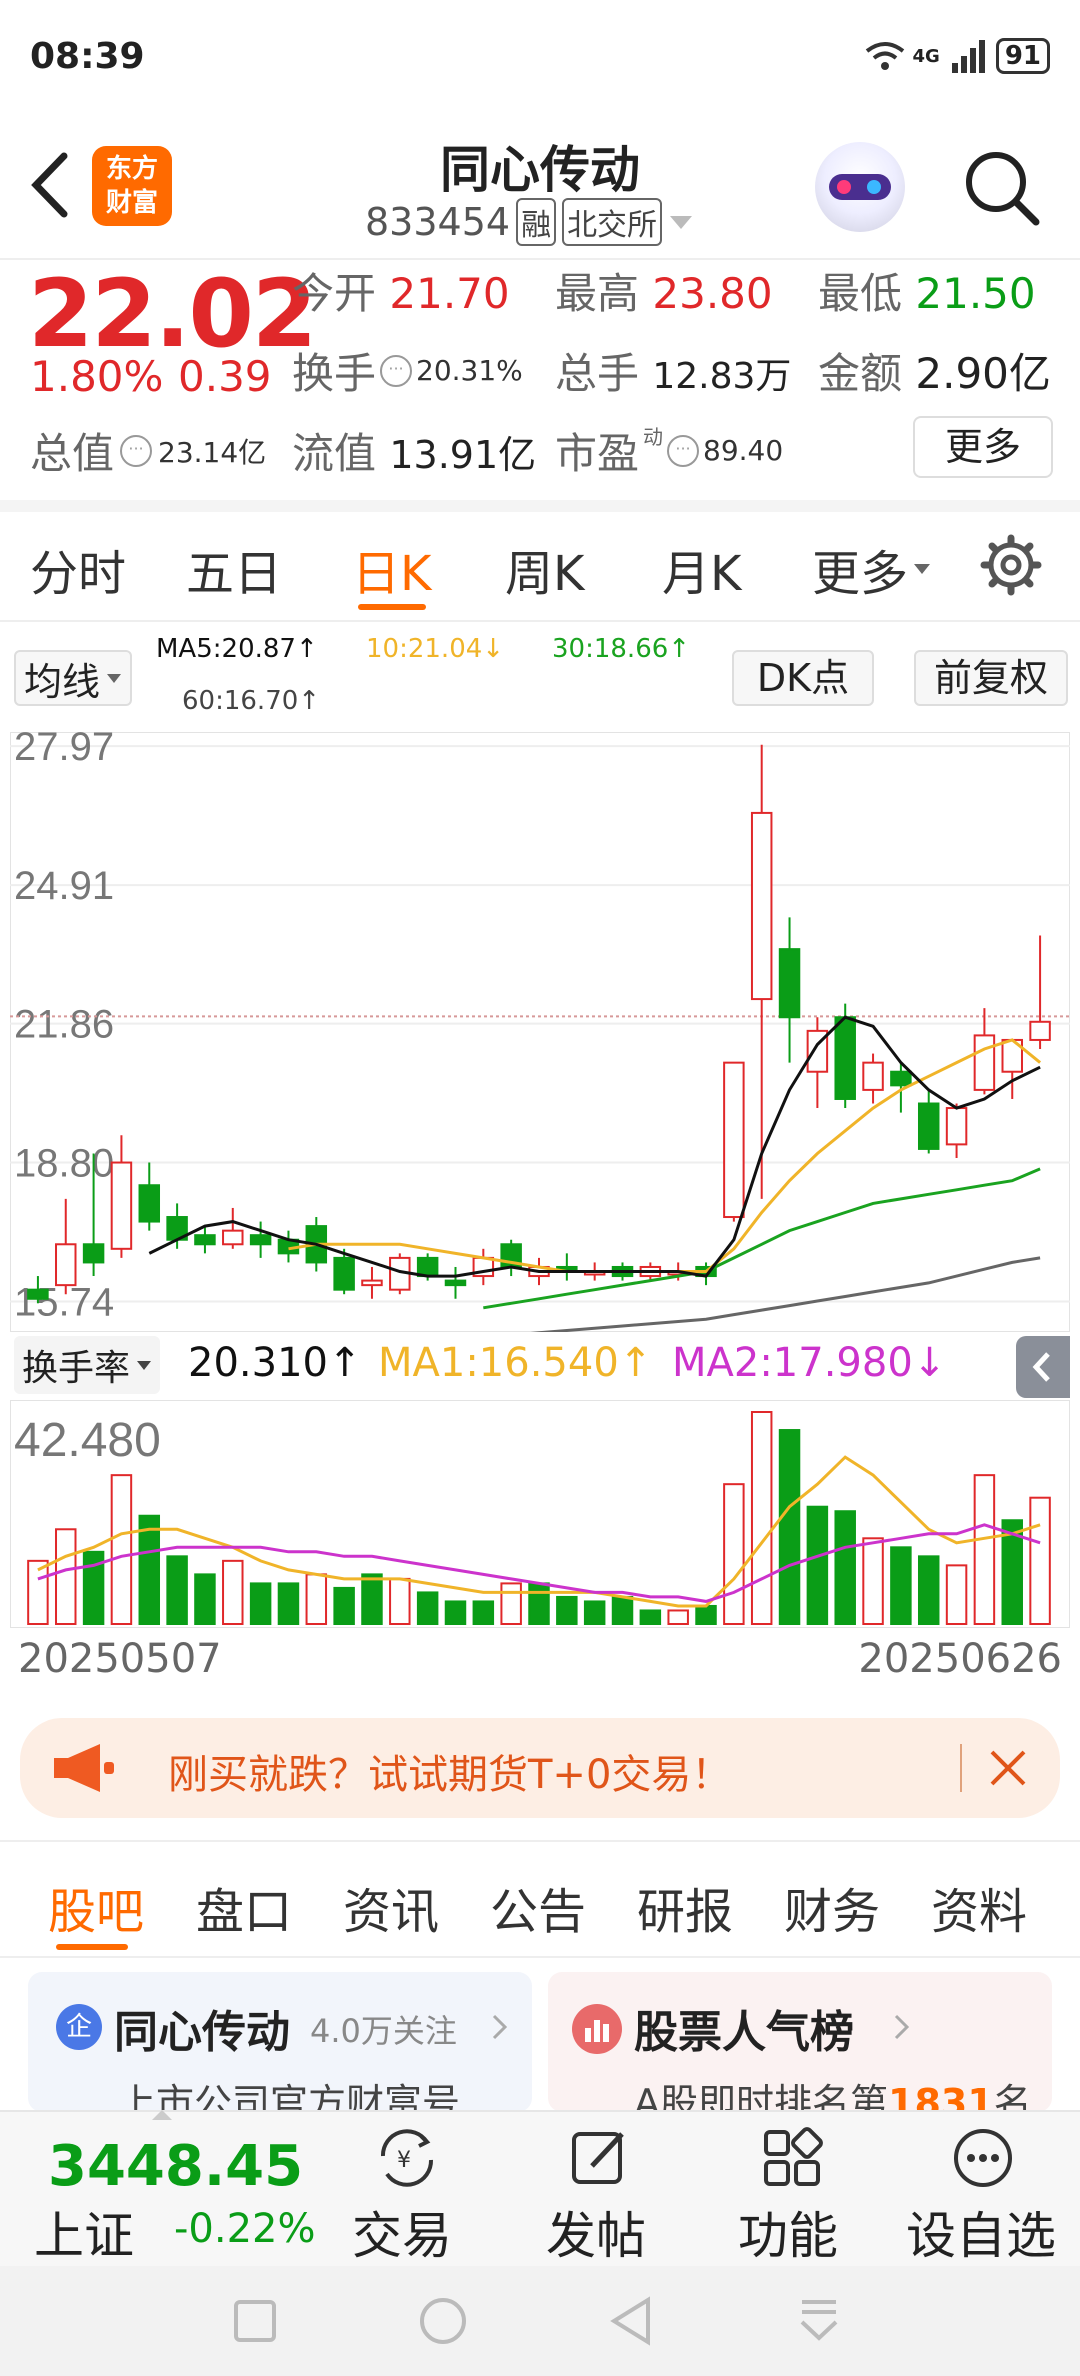  What do you see at coordinates (991, 678) in the screenshot?
I see `adjust-button: 前复权` at bounding box center [991, 678].